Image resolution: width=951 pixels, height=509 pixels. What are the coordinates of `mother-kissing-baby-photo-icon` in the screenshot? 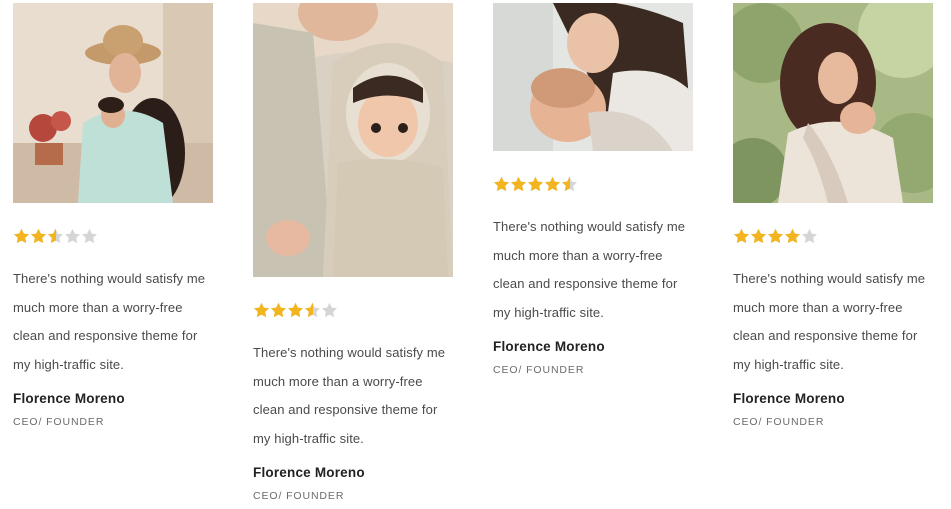 It's located at (593, 77).